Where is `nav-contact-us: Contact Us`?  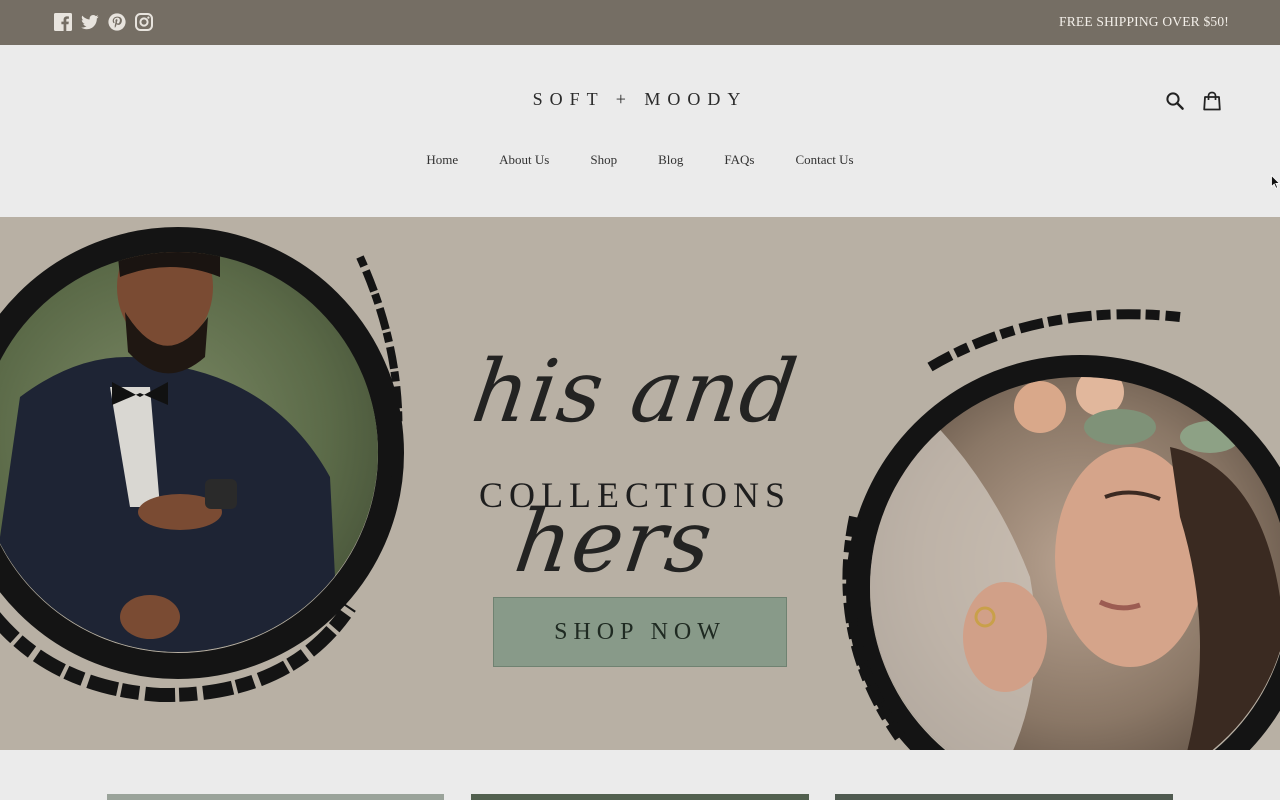
nav-contact-us: Contact Us is located at coordinates (824, 160).